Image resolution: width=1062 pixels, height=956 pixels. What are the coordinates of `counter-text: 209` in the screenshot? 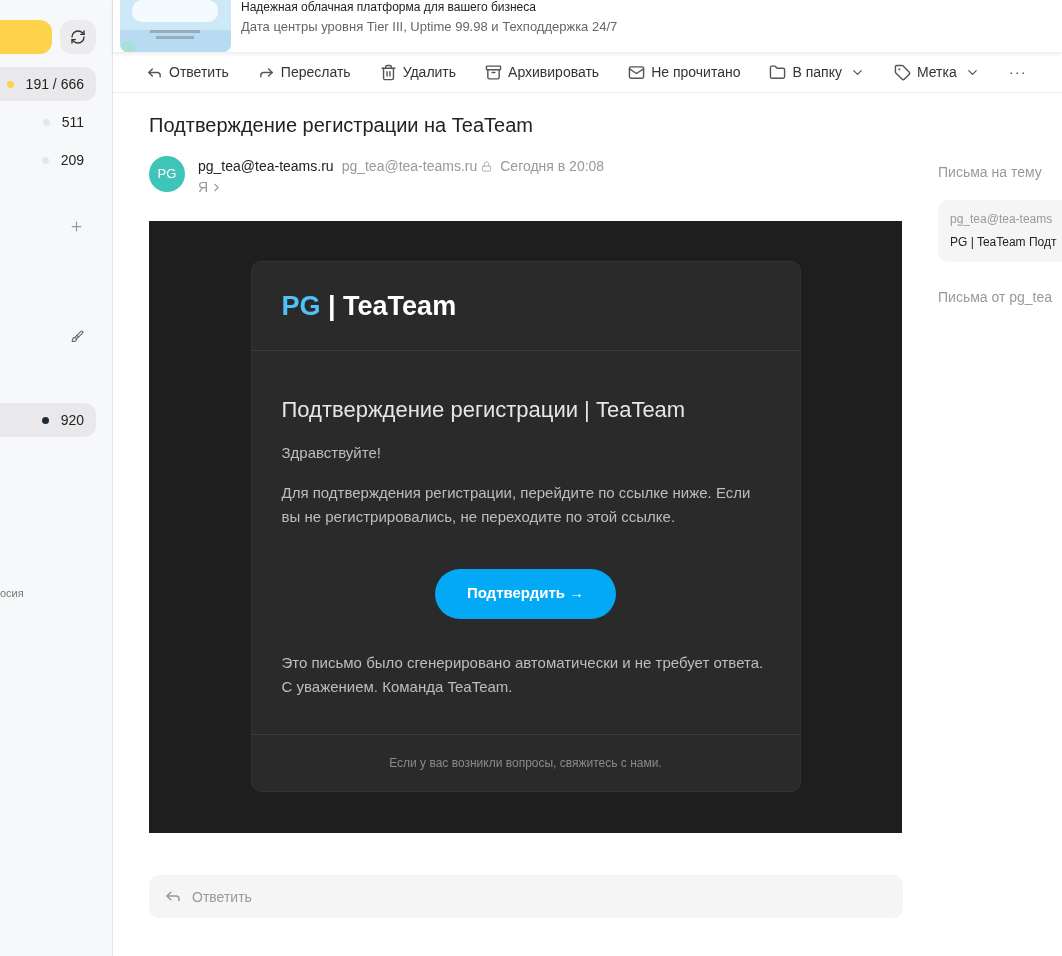 It's located at (72, 160).